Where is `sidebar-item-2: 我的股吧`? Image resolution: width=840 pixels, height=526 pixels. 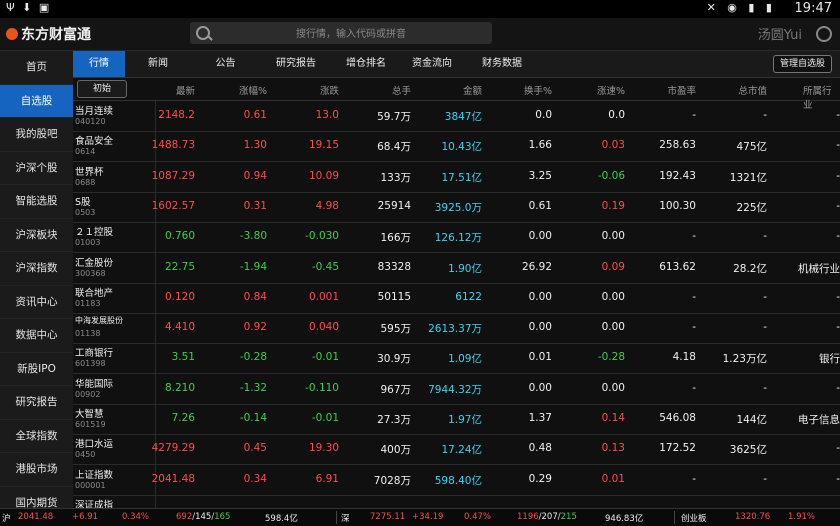 sidebar-item-2: 我的股吧 is located at coordinates (36, 135).